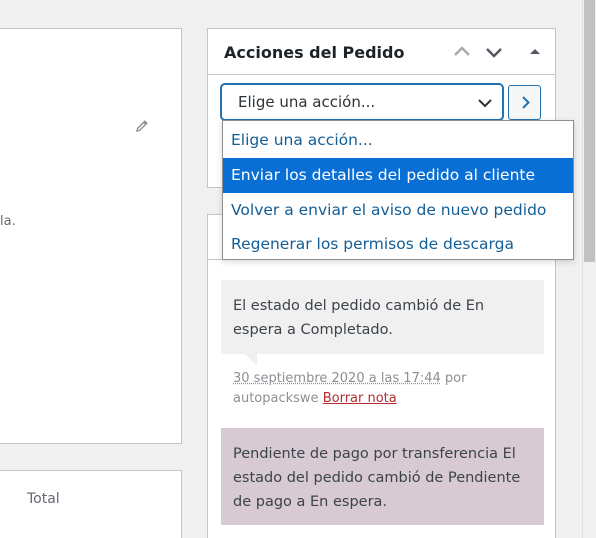 The height and width of the screenshot is (538, 596). I want to click on apply-action-button, so click(524, 102).